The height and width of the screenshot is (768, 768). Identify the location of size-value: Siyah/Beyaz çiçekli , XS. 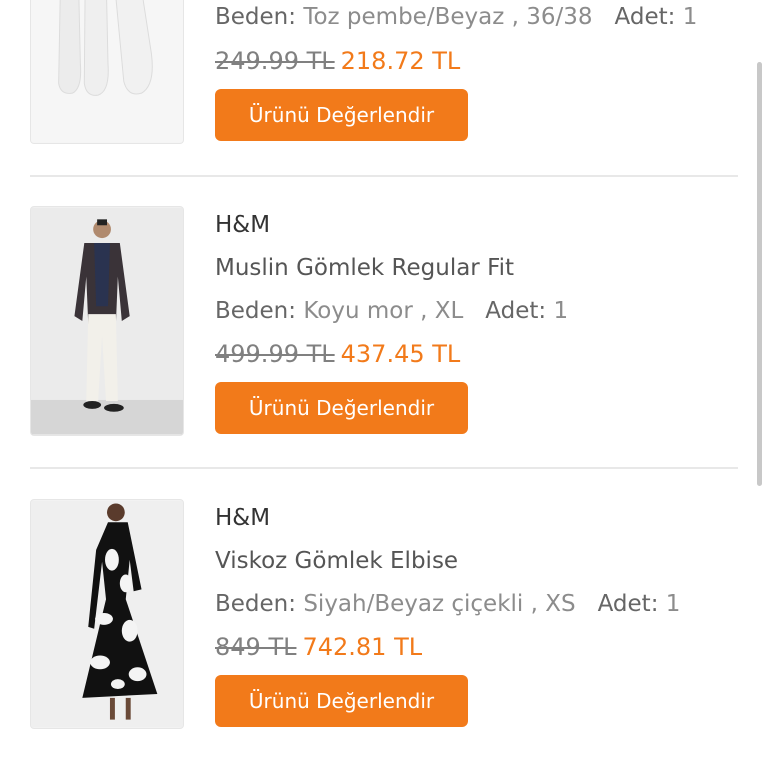
(439, 604).